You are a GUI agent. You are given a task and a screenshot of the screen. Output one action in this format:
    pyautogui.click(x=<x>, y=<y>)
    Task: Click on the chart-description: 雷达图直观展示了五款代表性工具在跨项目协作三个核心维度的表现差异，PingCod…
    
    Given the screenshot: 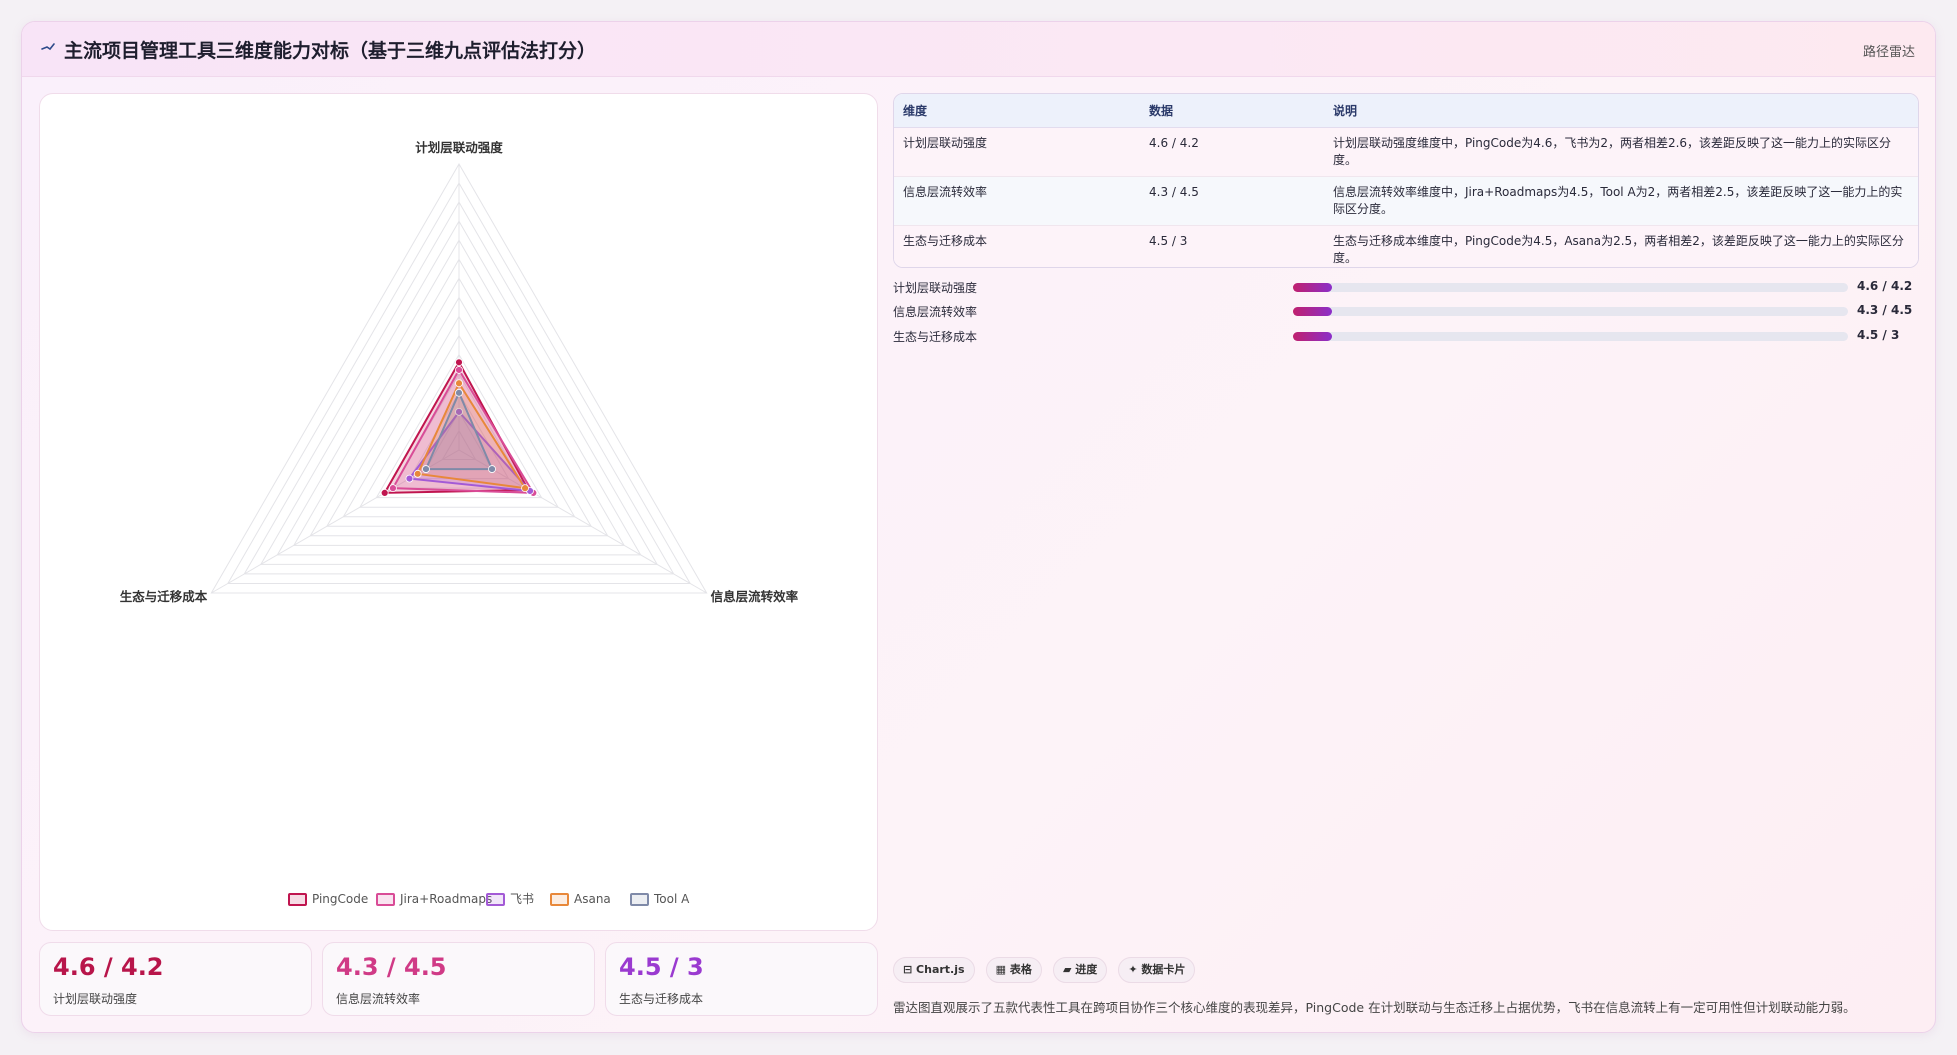 What is the action you would take?
    pyautogui.click(x=1374, y=1007)
    